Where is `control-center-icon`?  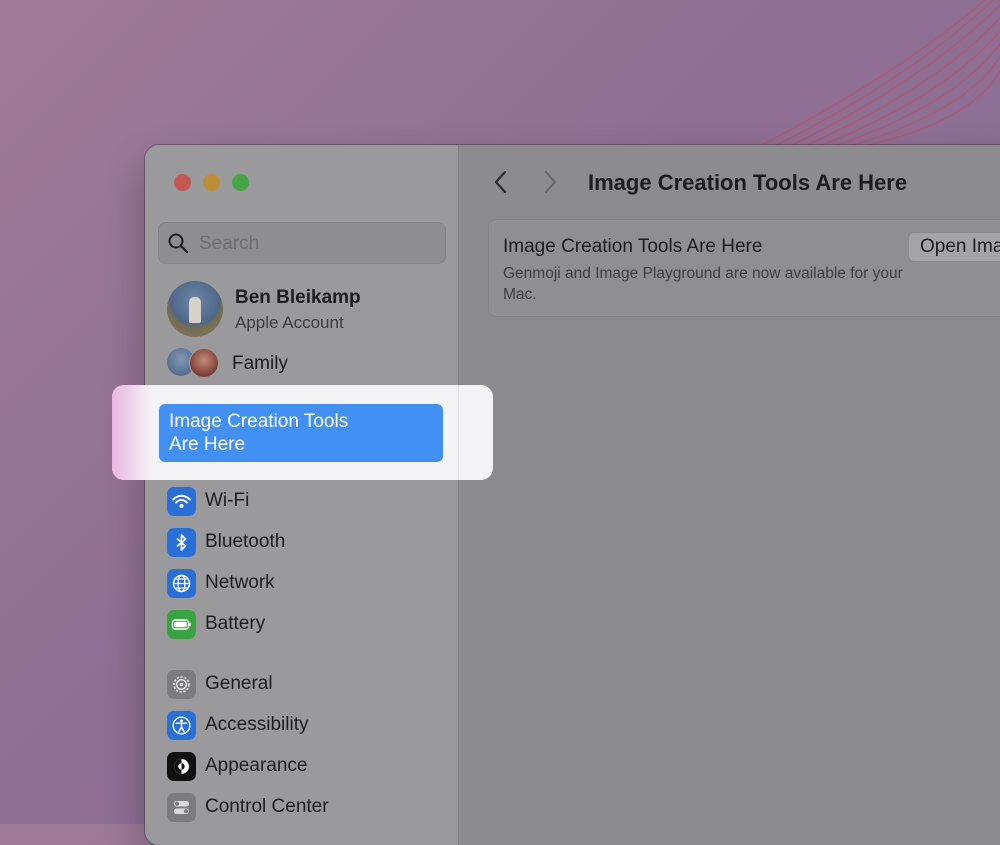 control-center-icon is located at coordinates (181, 807).